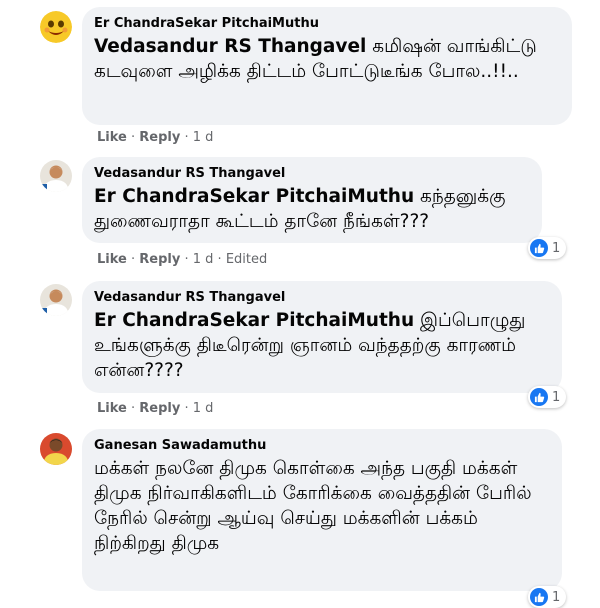 The width and height of the screenshot is (600, 608). Describe the element at coordinates (246, 259) in the screenshot. I see `edited-label: Edited` at that location.